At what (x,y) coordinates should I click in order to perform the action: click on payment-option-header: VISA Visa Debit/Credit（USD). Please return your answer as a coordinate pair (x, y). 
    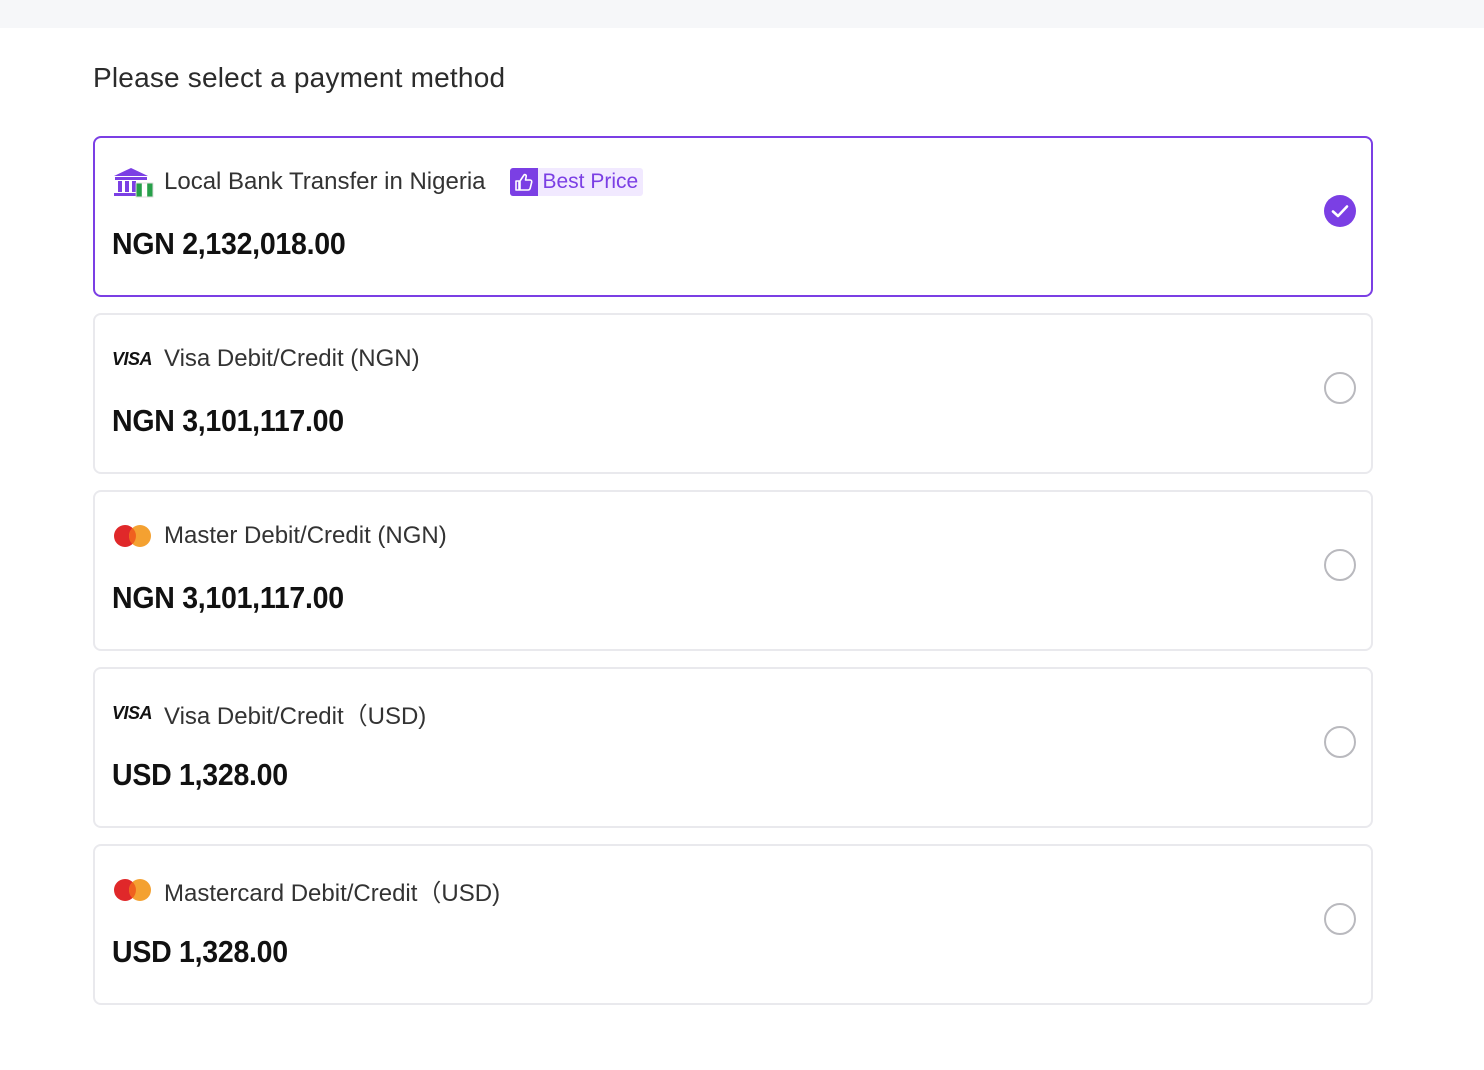
    Looking at the image, I should click on (269, 713).